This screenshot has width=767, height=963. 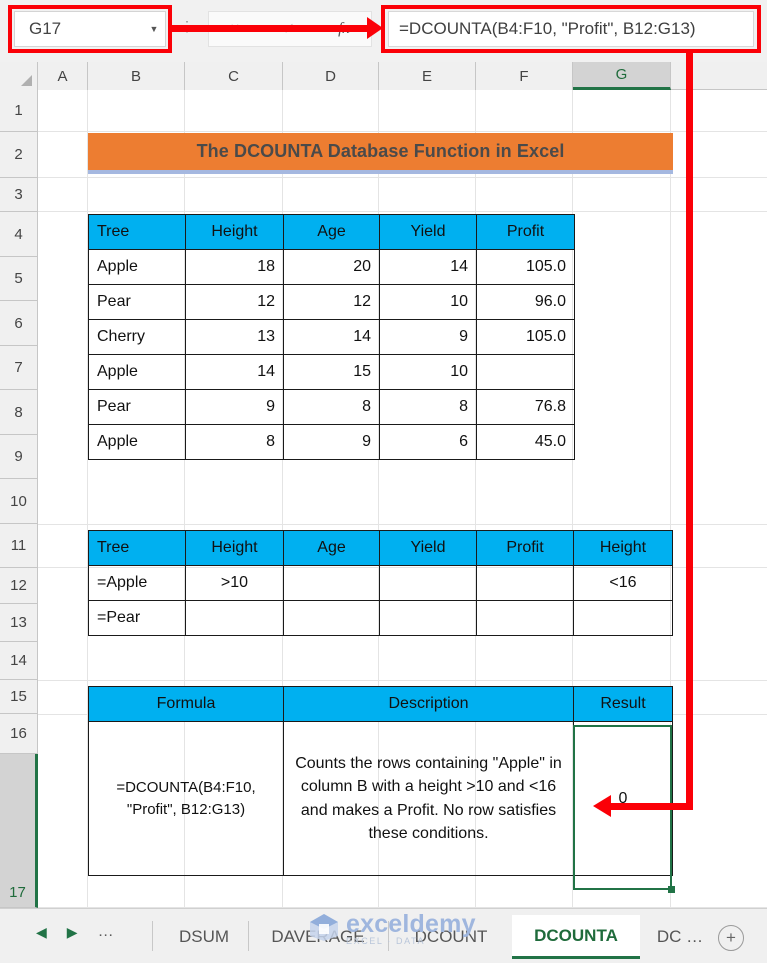 I want to click on row-header-14: 14, so click(x=19, y=661).